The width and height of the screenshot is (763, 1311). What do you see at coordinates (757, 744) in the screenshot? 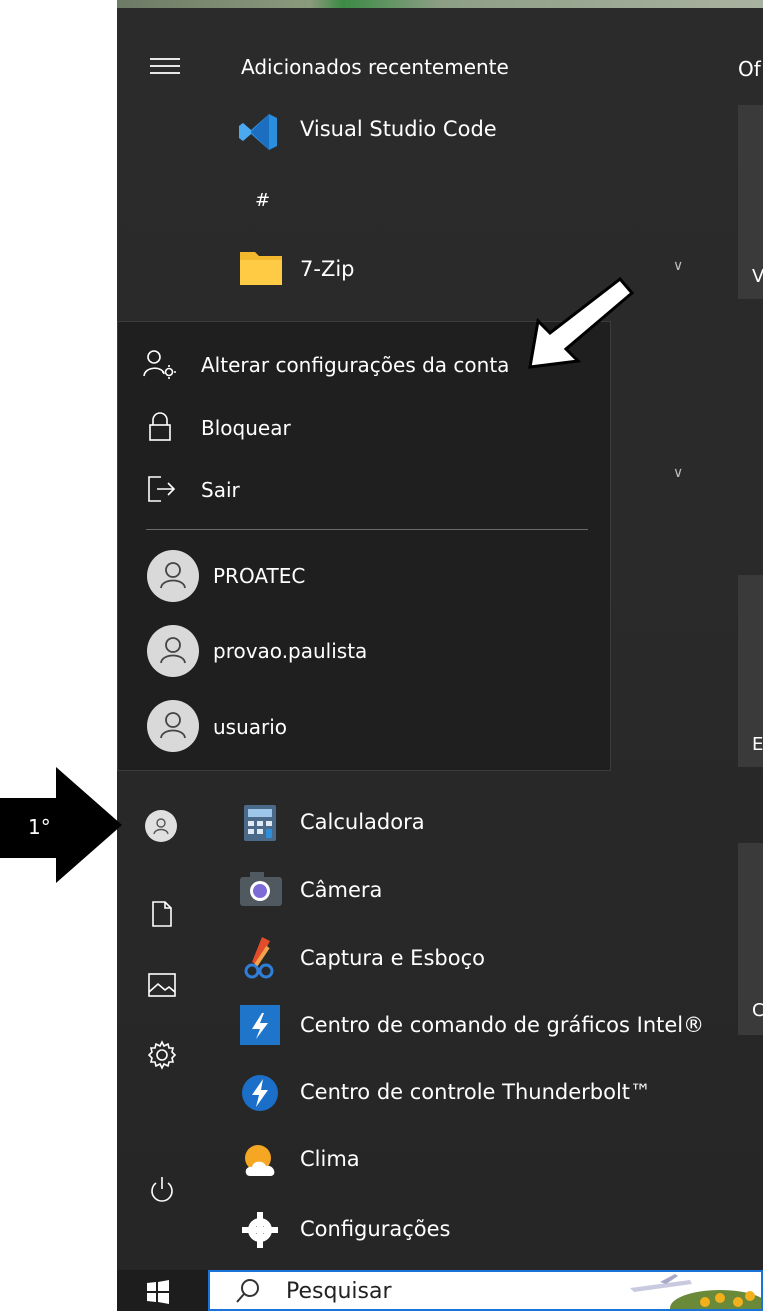
I see `tile-letter-2: E` at bounding box center [757, 744].